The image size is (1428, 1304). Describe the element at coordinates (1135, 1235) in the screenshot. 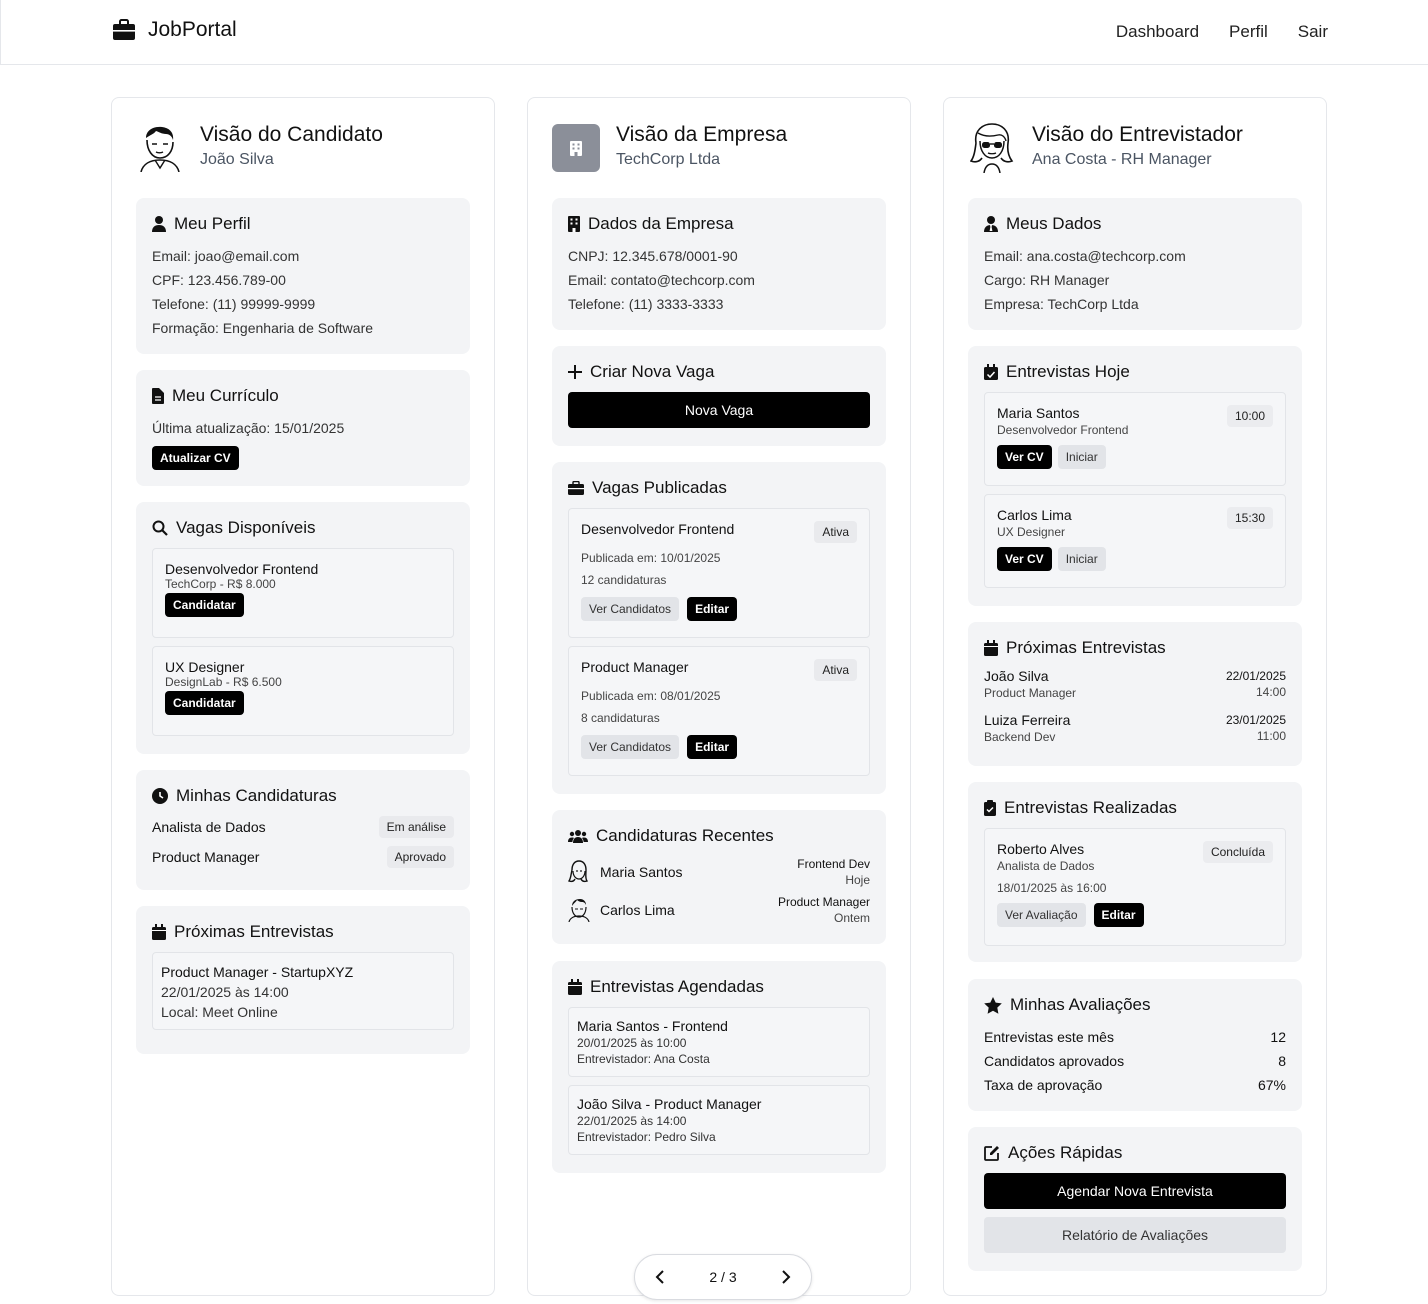

I see `evaluation-report-button: Relatório de Avaliações` at that location.